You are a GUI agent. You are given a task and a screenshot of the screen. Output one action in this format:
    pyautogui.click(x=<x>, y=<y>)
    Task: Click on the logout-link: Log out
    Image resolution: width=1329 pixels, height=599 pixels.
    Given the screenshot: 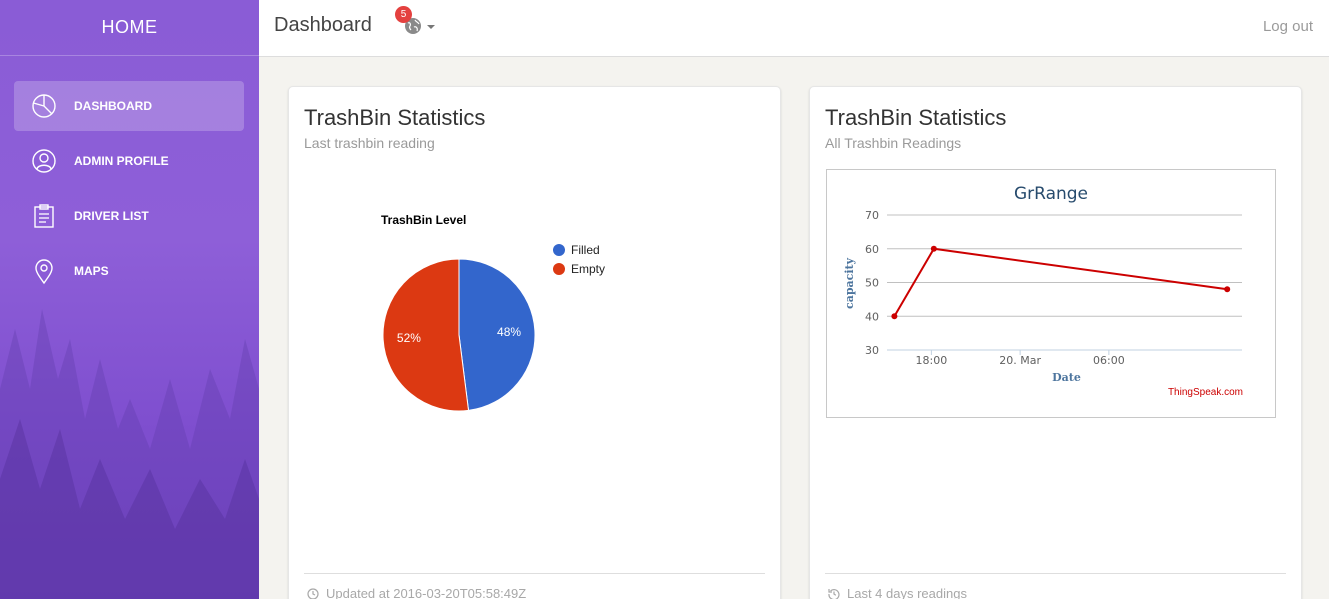 What is the action you would take?
    pyautogui.click(x=1288, y=26)
    